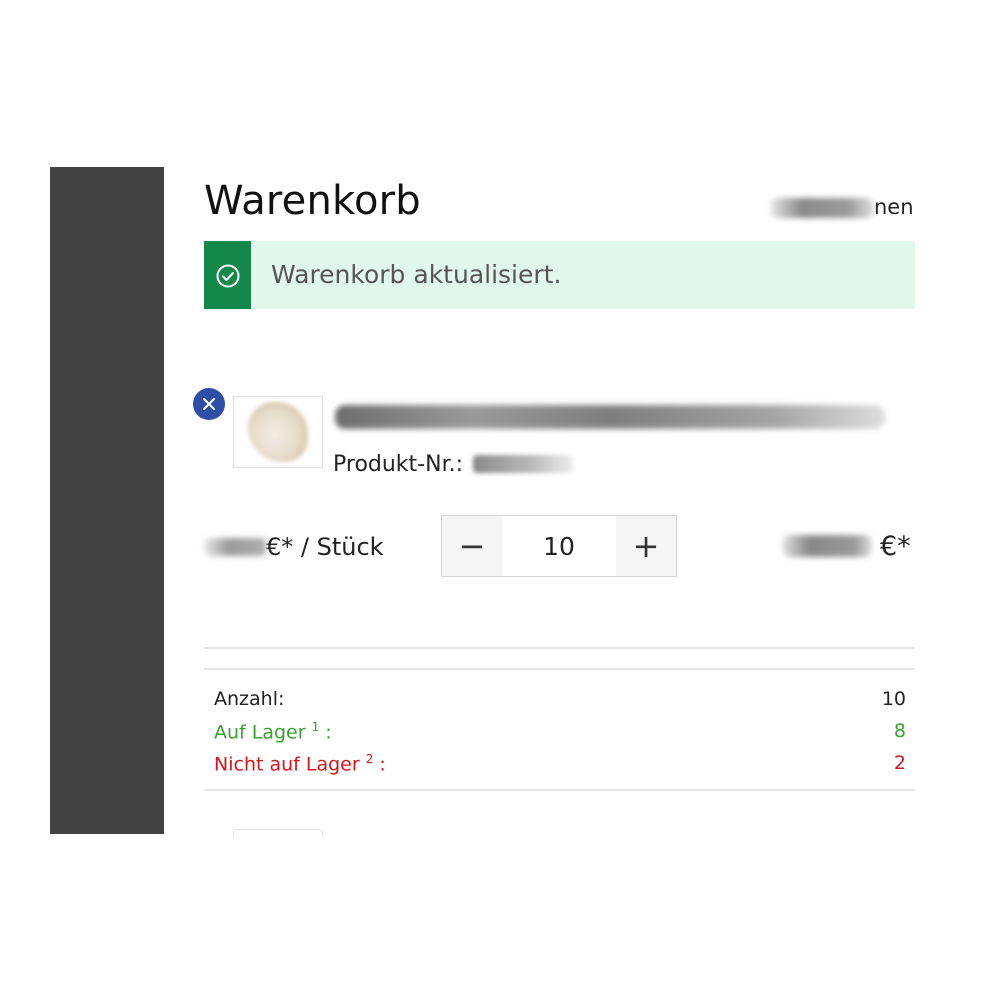 The width and height of the screenshot is (1000, 1000). What do you see at coordinates (899, 763) in the screenshot?
I see `out-of-stock-value: 2` at bounding box center [899, 763].